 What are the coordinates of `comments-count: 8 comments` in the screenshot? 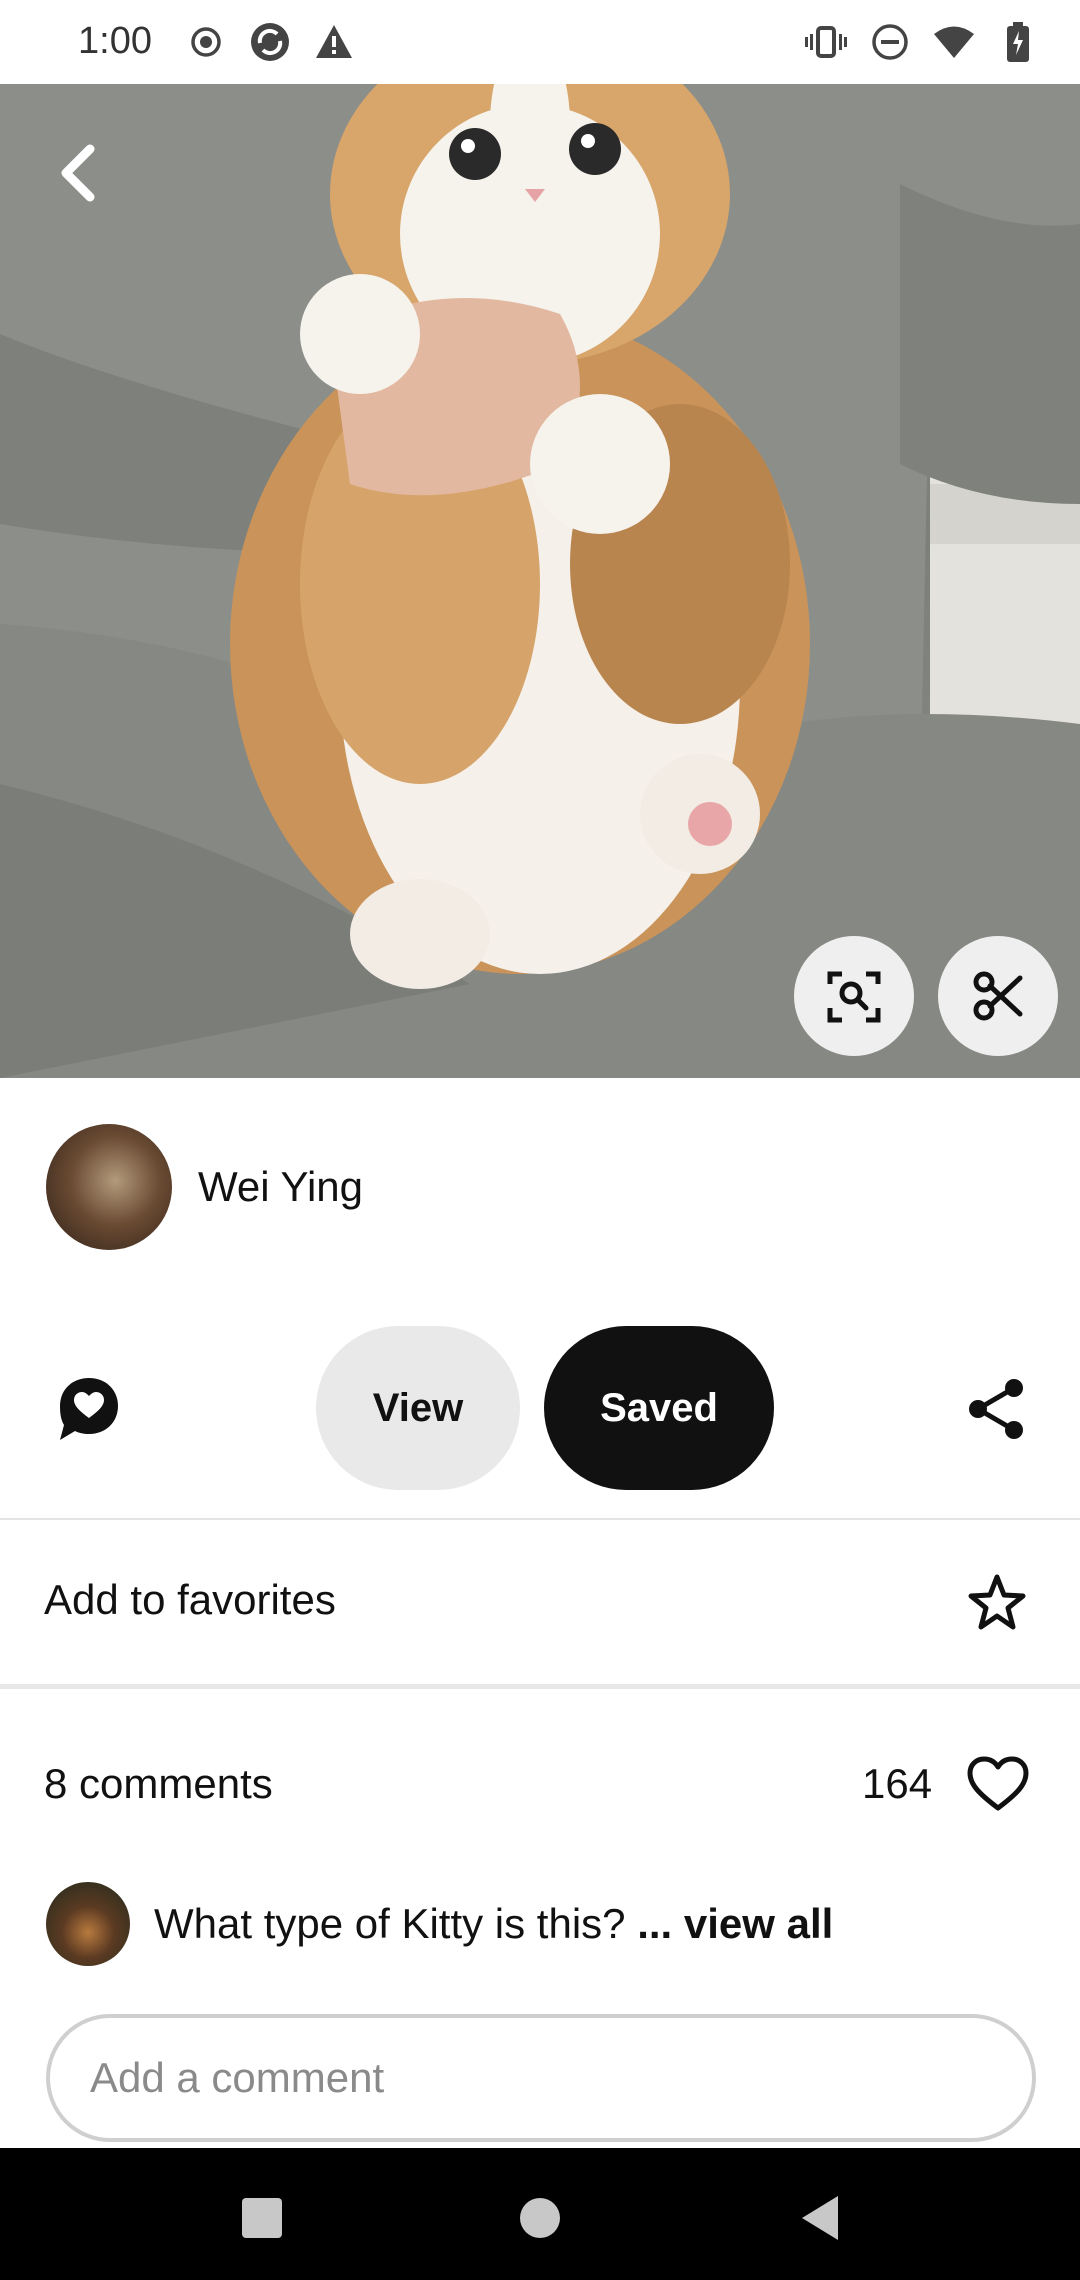 It's located at (158, 1783).